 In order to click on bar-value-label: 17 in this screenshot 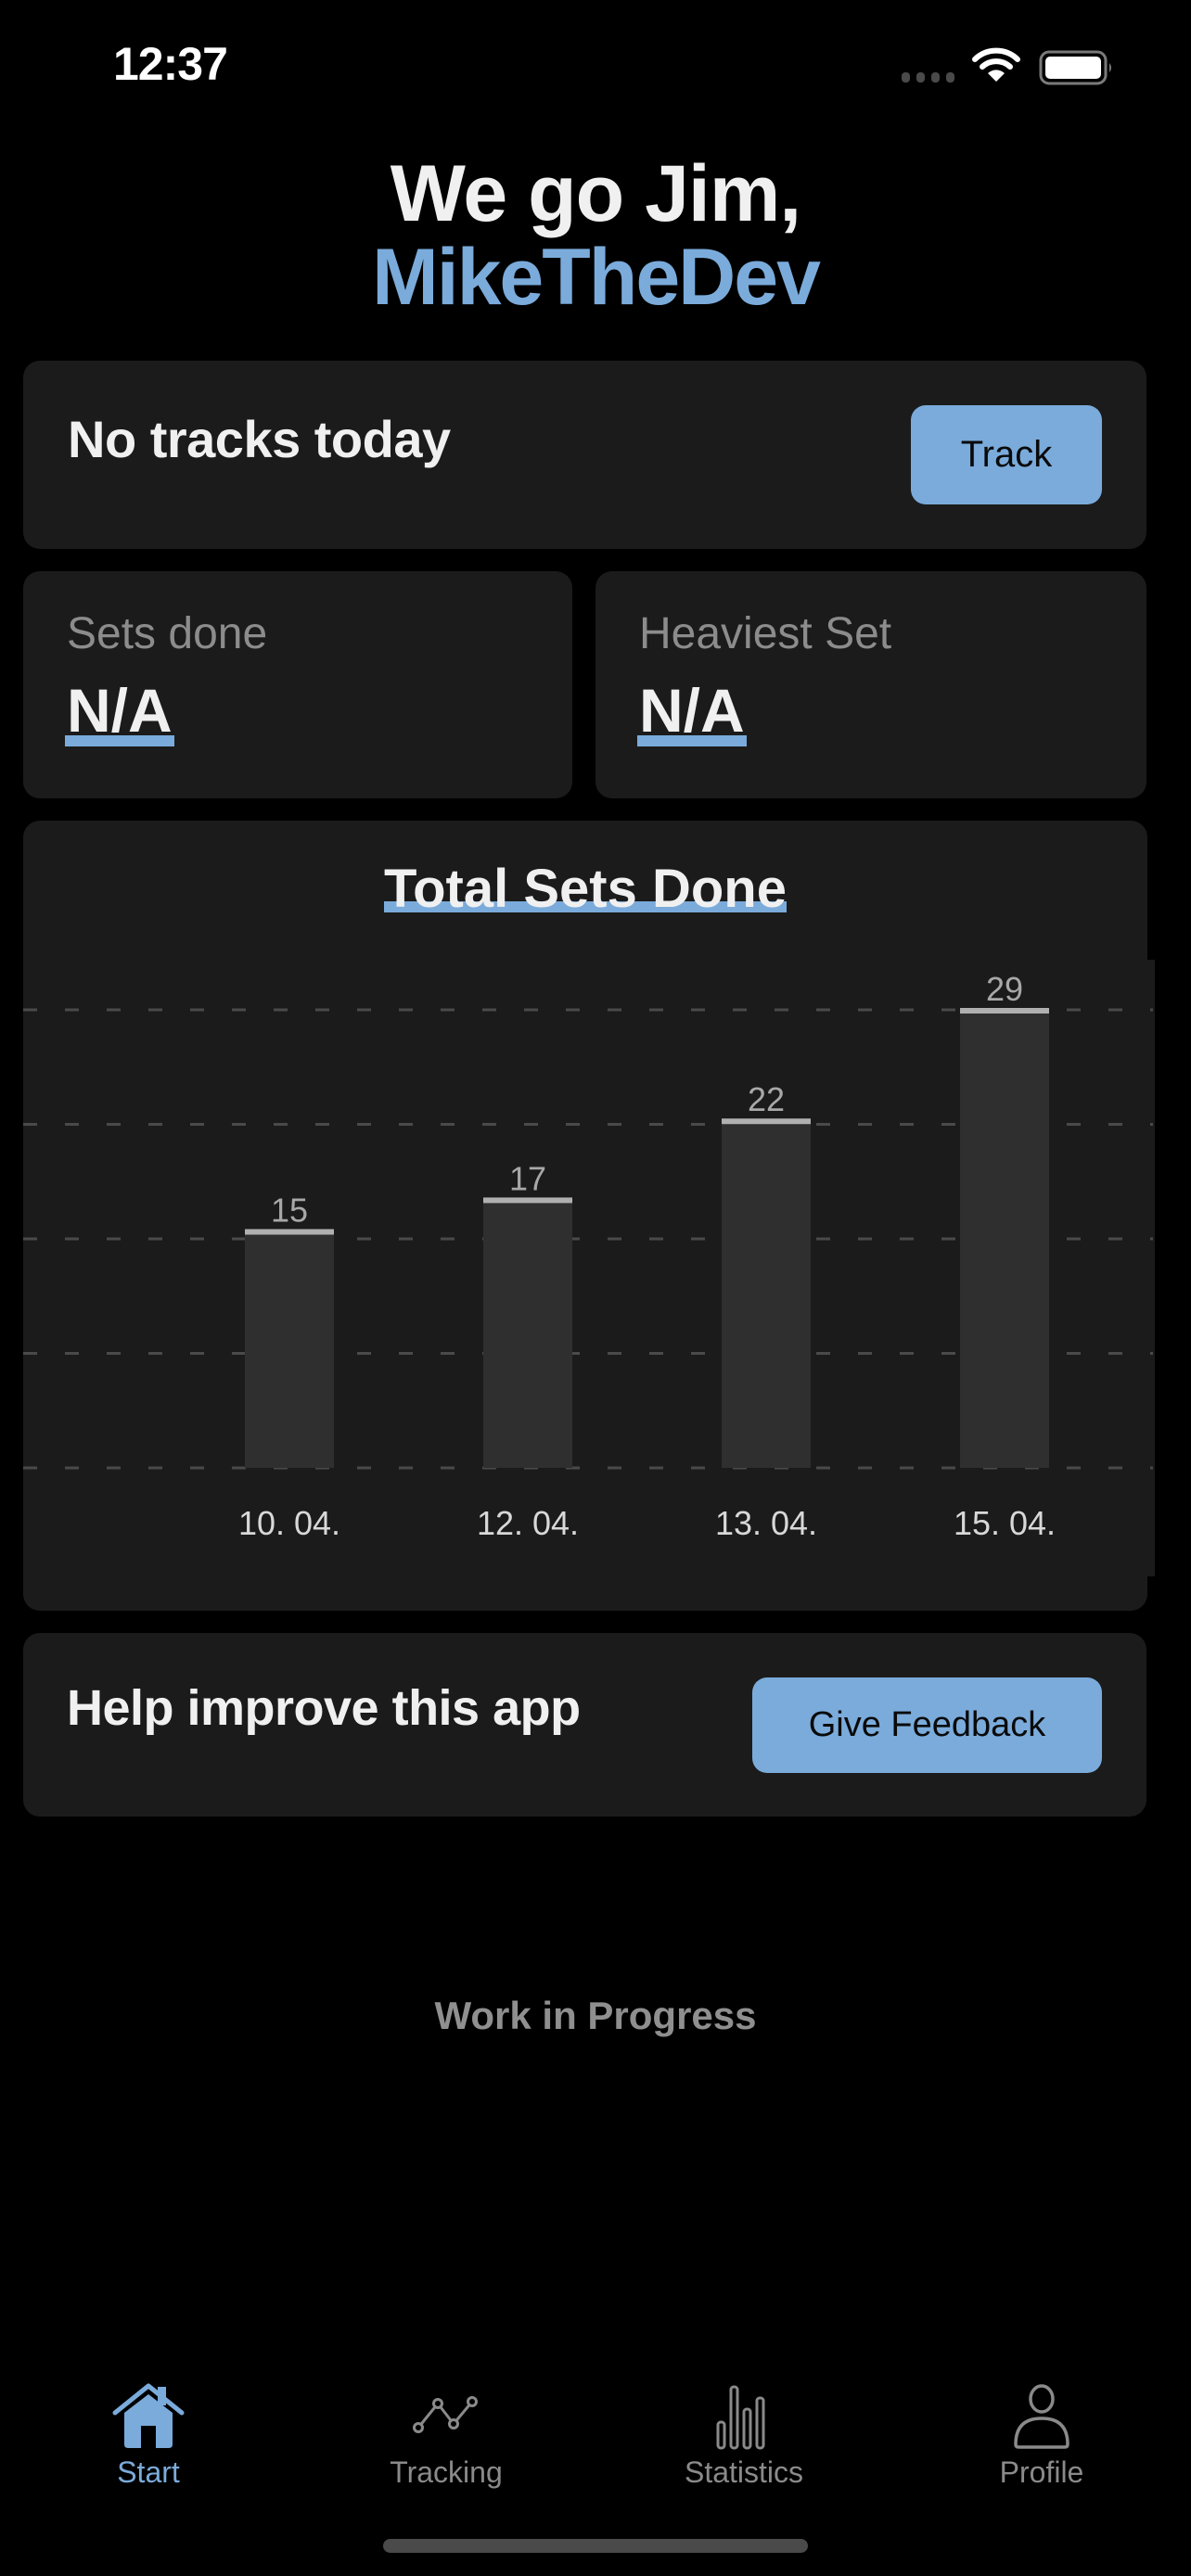, I will do `click(527, 1178)`.